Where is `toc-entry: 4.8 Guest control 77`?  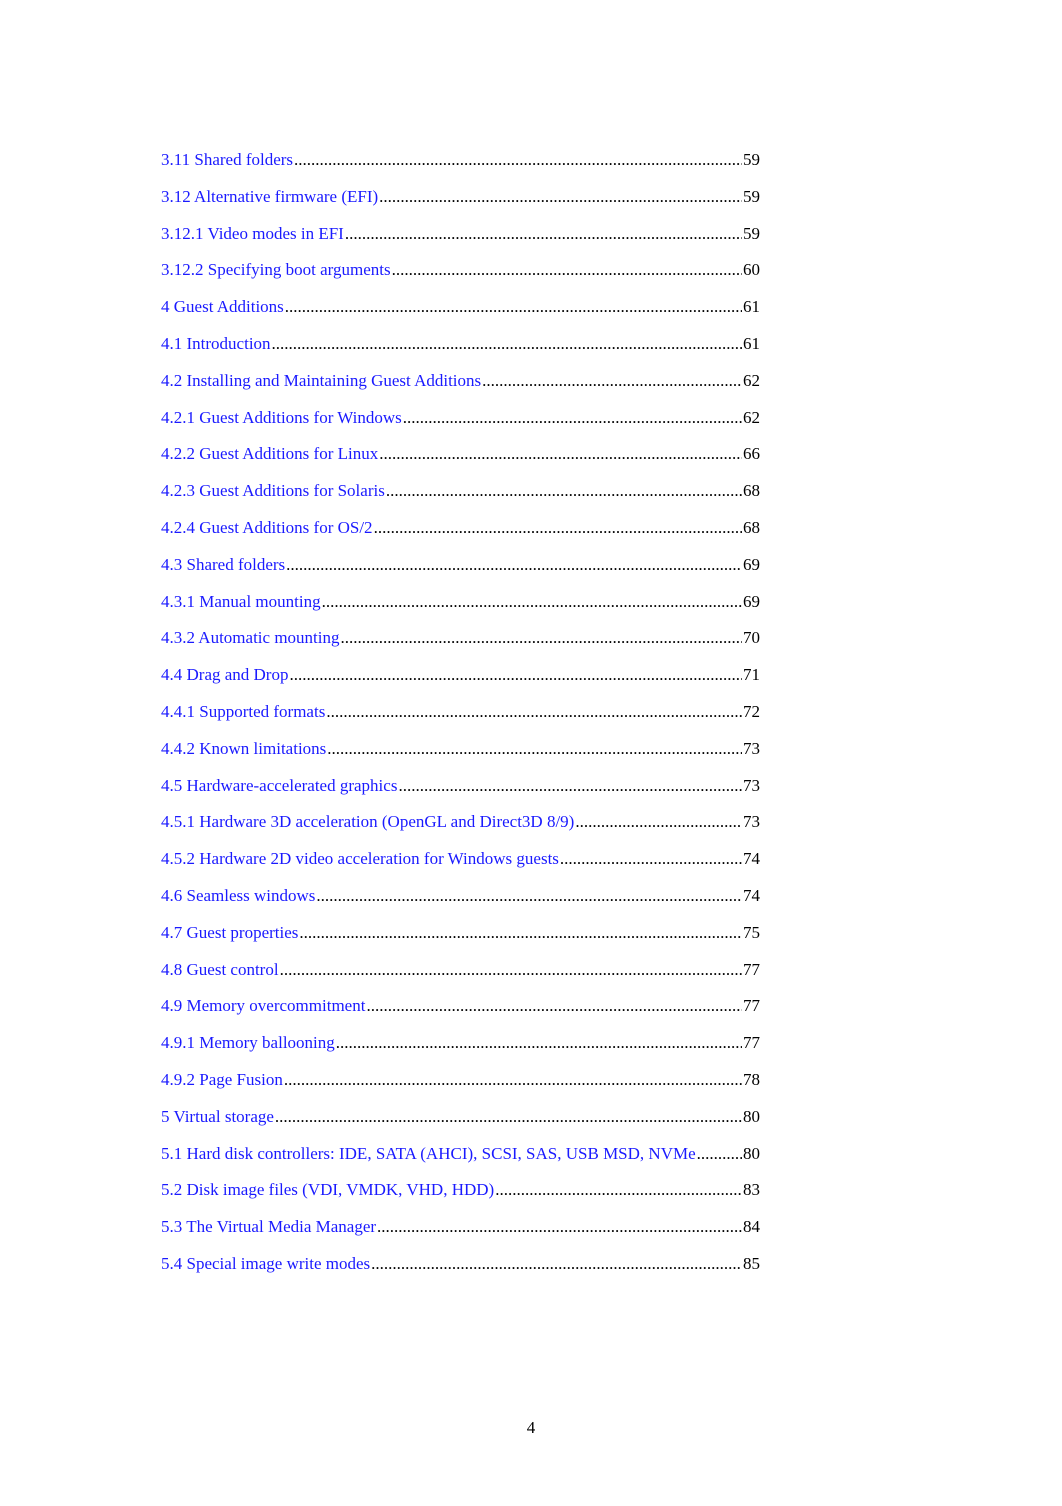
toc-entry: 4.8 Guest control 77 is located at coordinates (460, 976).